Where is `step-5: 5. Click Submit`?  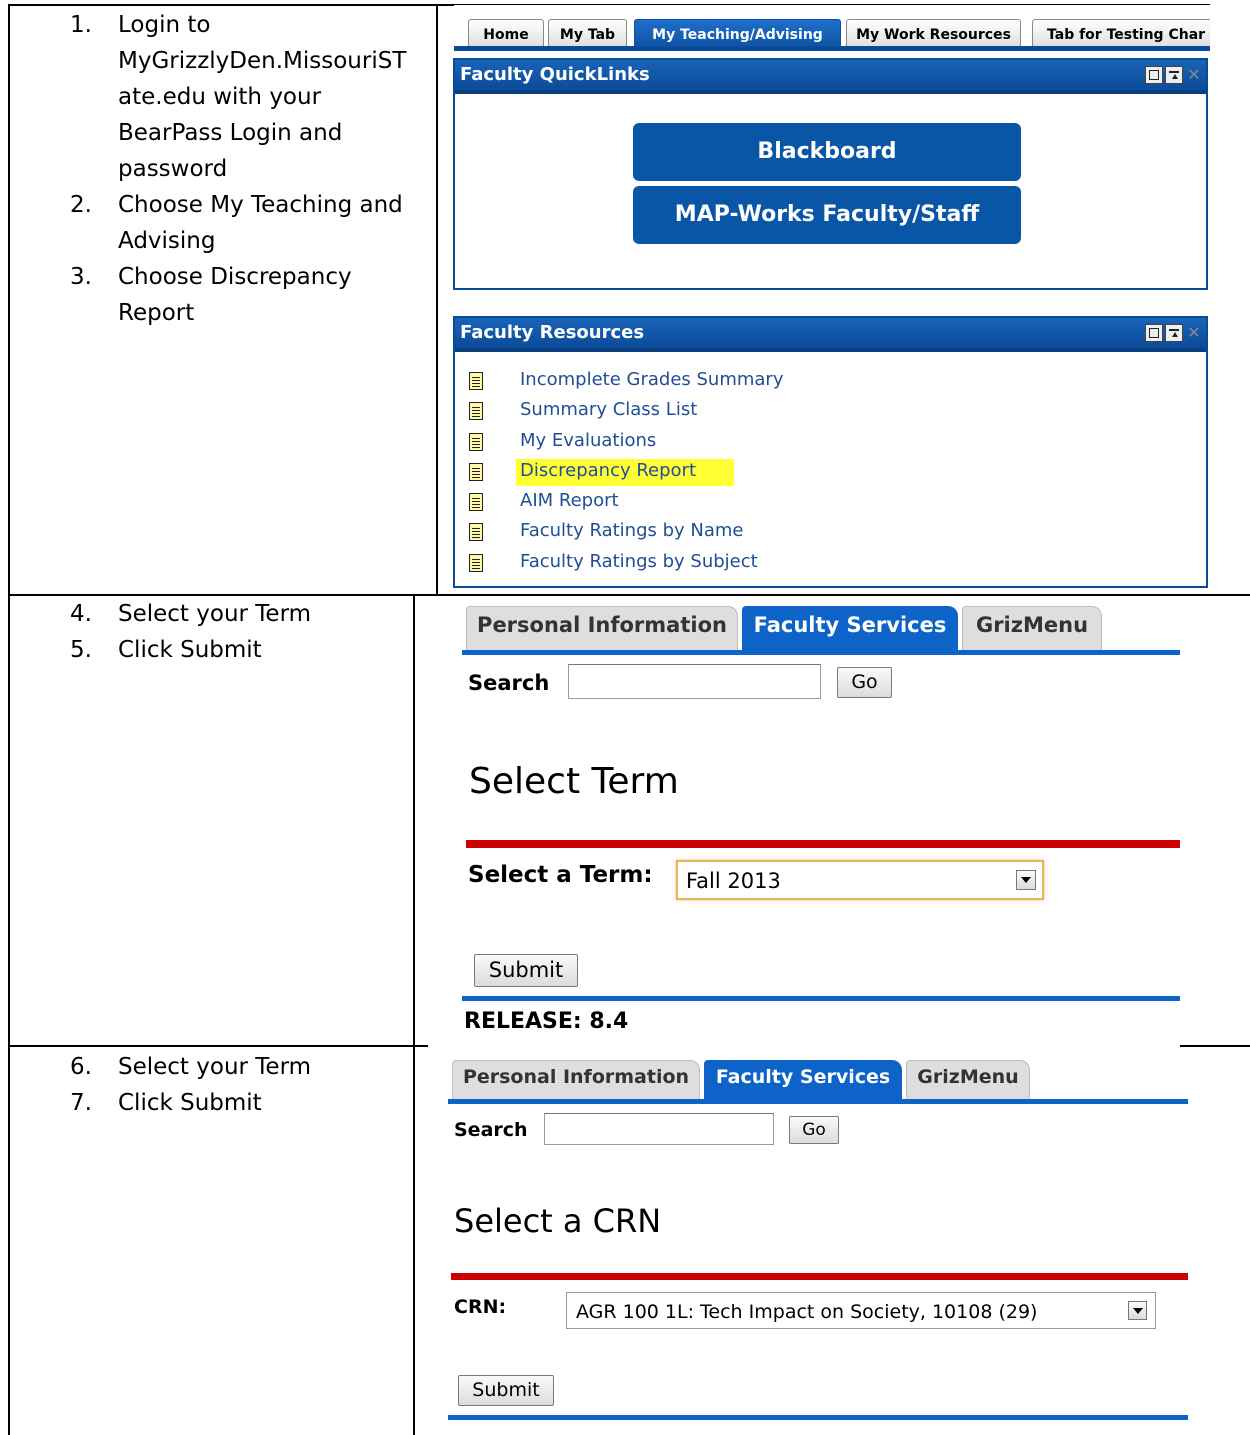 step-5: 5. Click Submit is located at coordinates (240, 650).